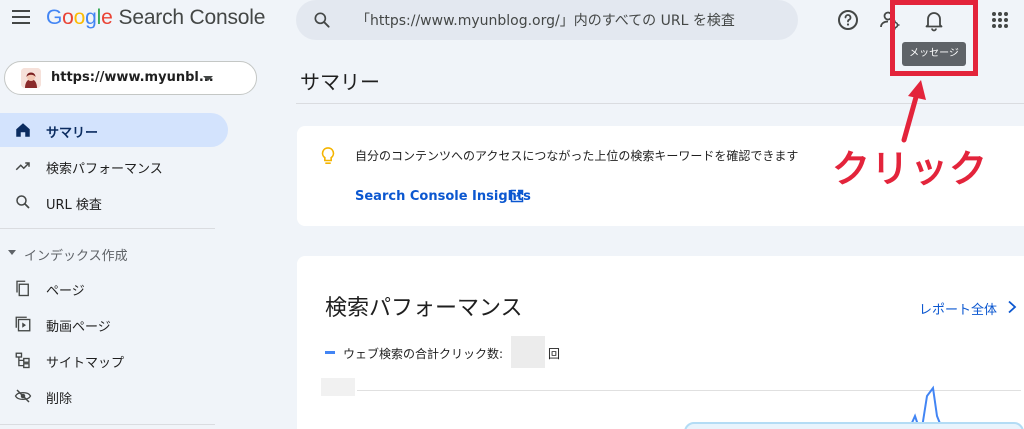 This screenshot has width=1024, height=429. I want to click on sidebar-item-sitemaps: サイトマップ, so click(114, 360).